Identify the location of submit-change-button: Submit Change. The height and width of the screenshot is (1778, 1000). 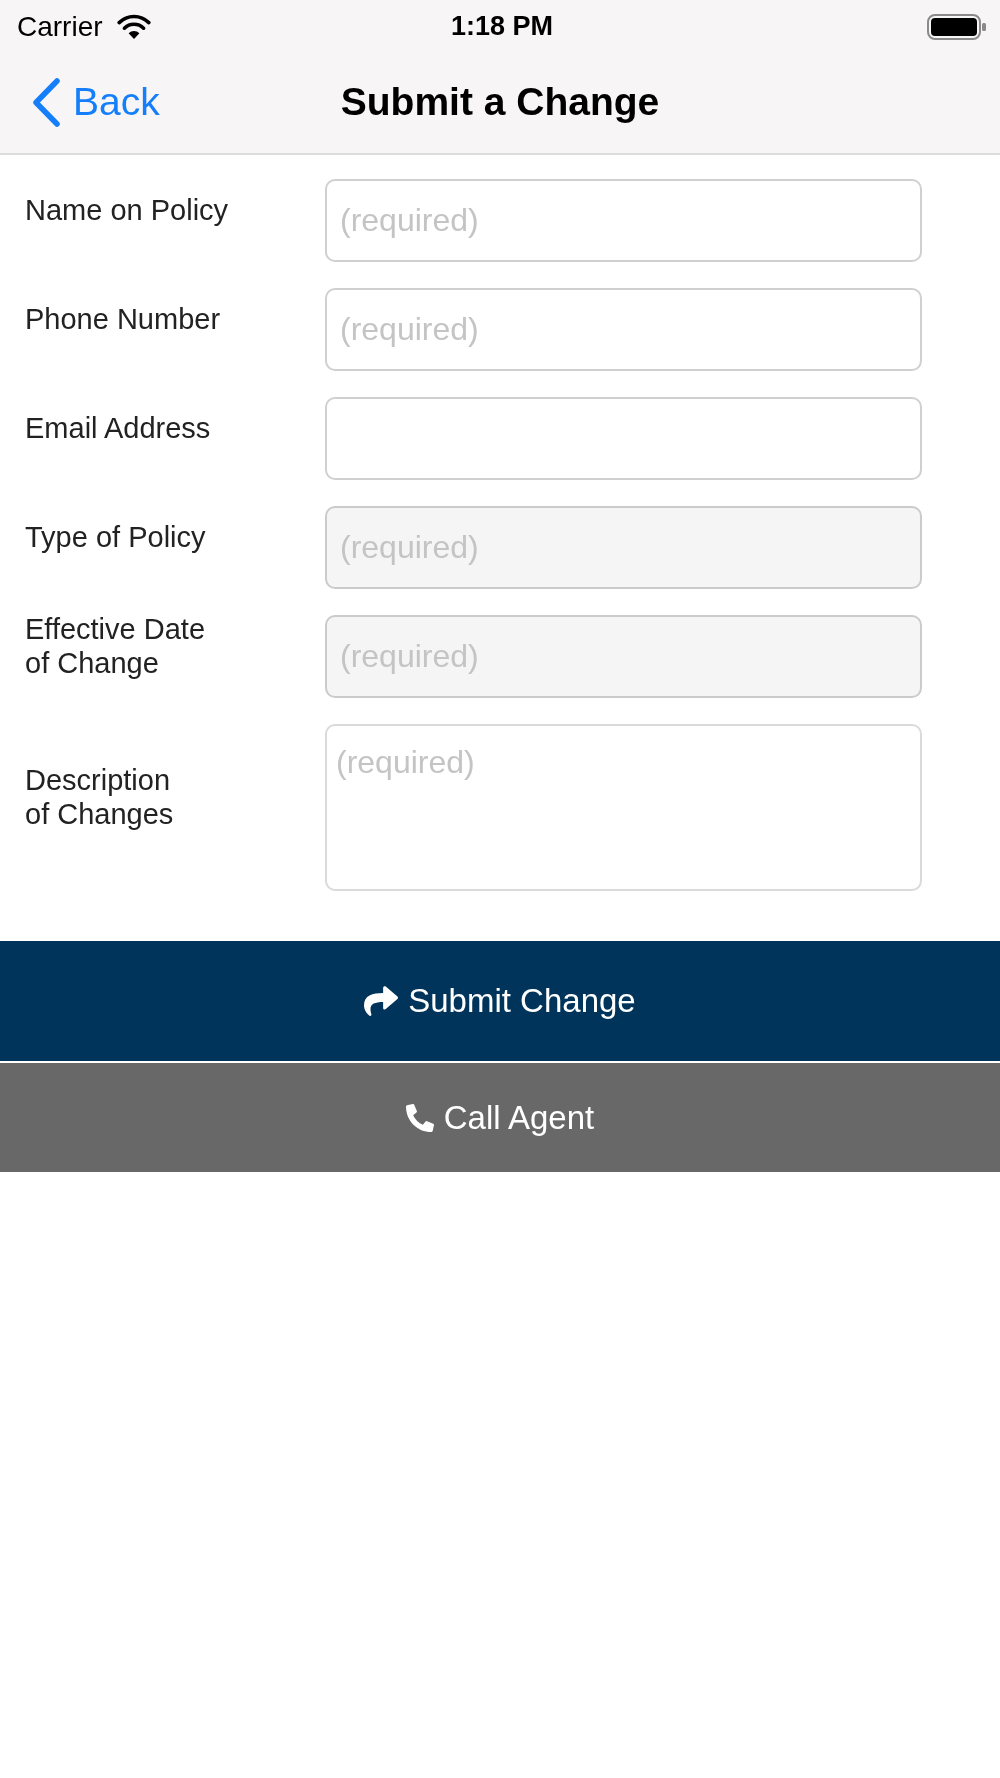
(500, 1001).